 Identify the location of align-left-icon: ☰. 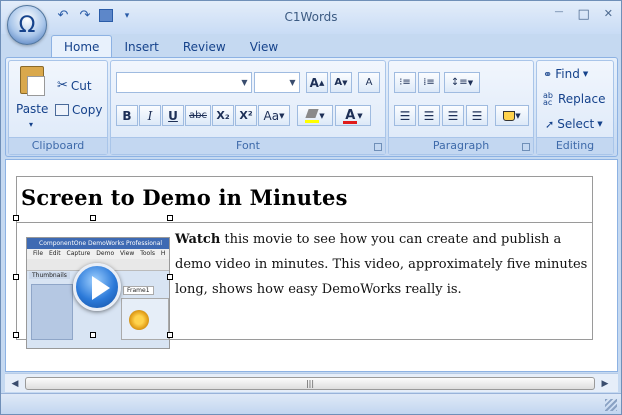
(405, 115).